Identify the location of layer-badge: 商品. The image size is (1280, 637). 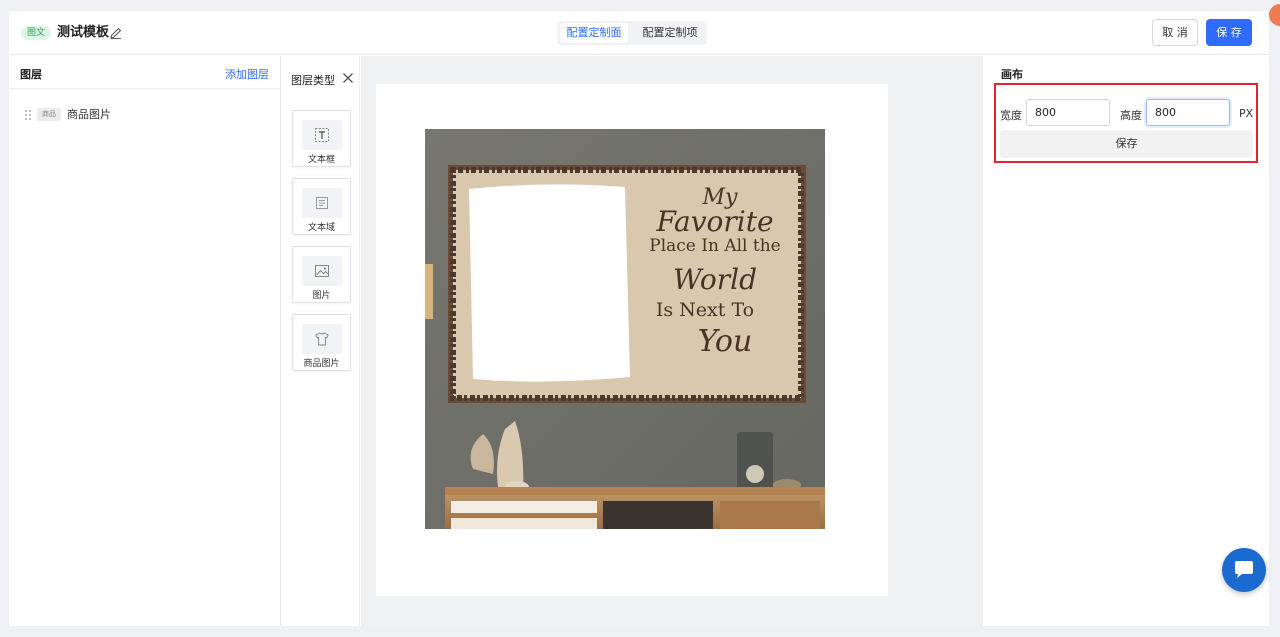
(49, 114).